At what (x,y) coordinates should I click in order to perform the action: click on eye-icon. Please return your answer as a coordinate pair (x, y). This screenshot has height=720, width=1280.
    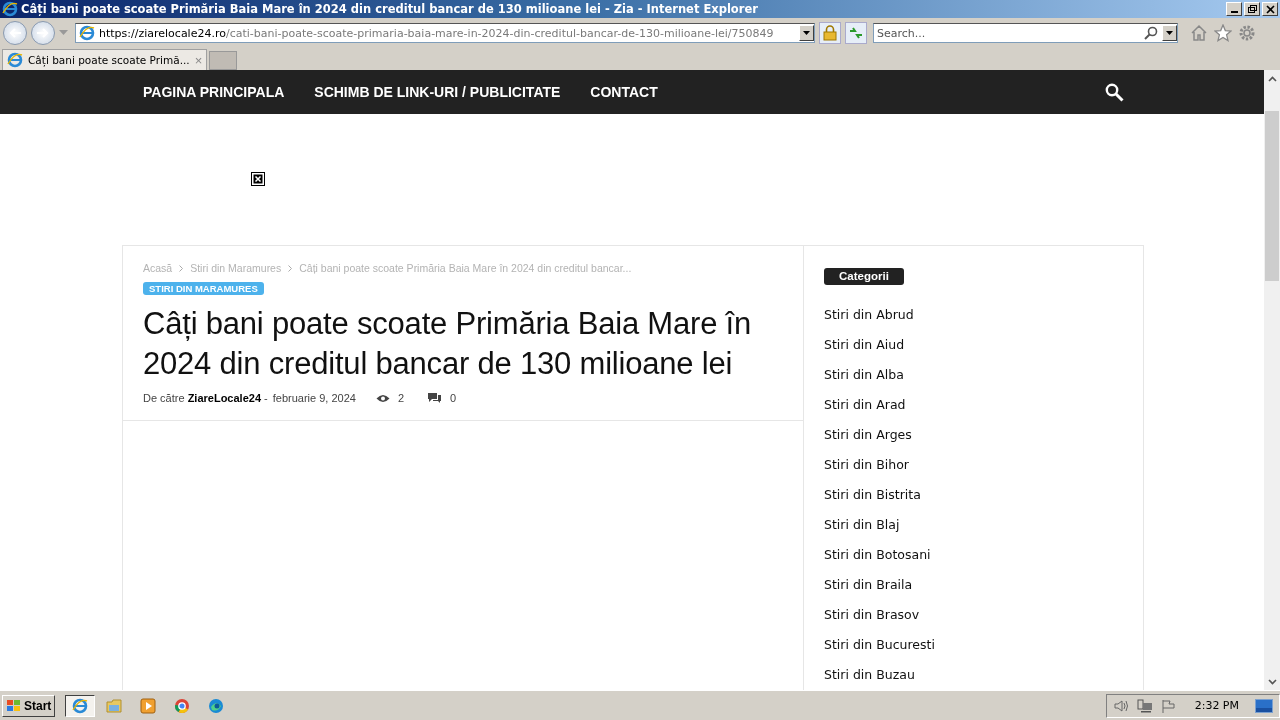
    Looking at the image, I should click on (382, 398).